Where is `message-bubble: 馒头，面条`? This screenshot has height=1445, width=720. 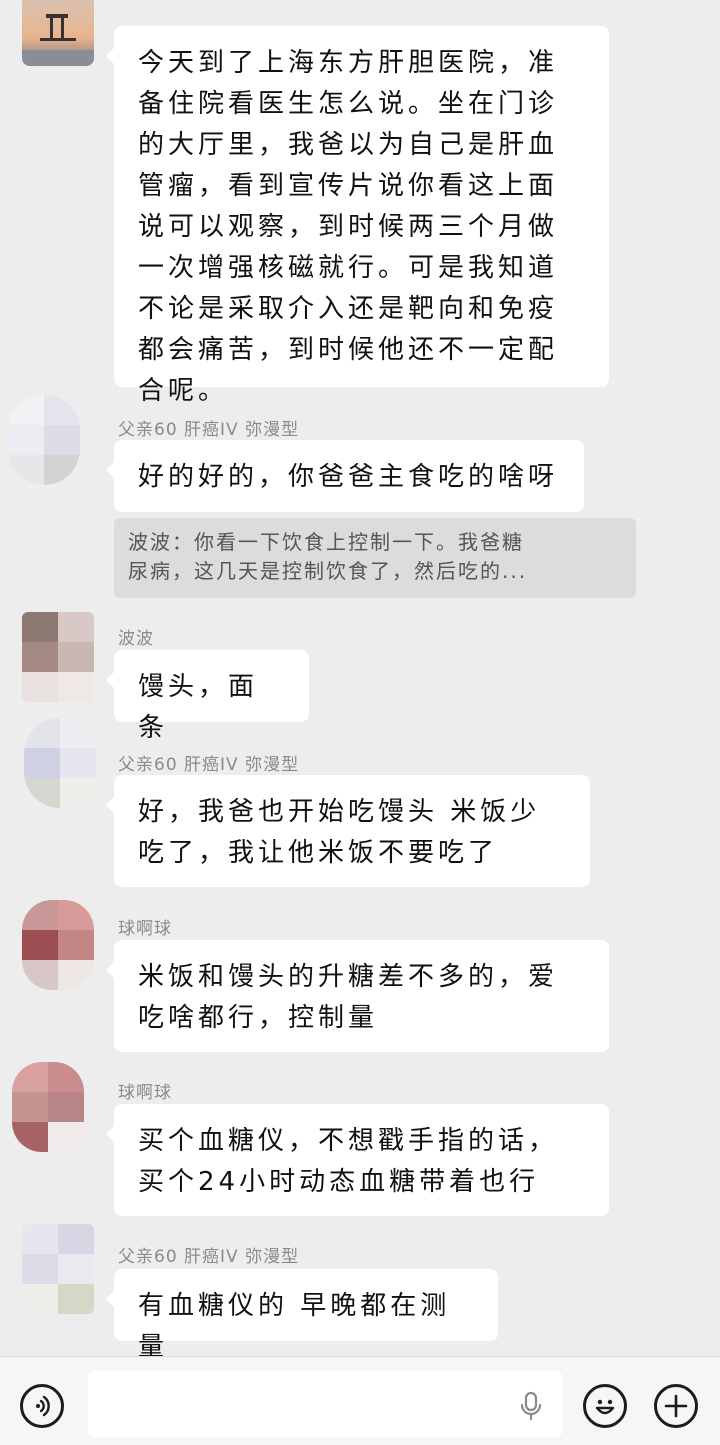
message-bubble: 馒头，面条 is located at coordinates (207, 696).